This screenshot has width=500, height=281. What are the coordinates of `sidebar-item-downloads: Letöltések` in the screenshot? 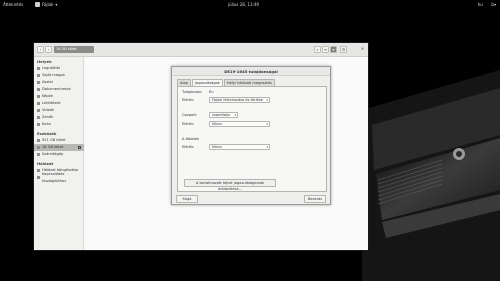 It's located at (60, 103).